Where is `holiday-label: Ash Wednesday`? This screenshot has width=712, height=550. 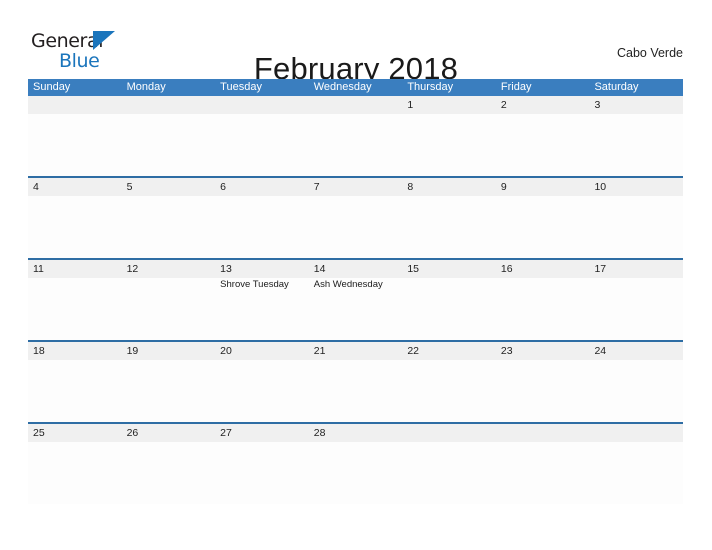 holiday-label: Ash Wednesday is located at coordinates (348, 284).